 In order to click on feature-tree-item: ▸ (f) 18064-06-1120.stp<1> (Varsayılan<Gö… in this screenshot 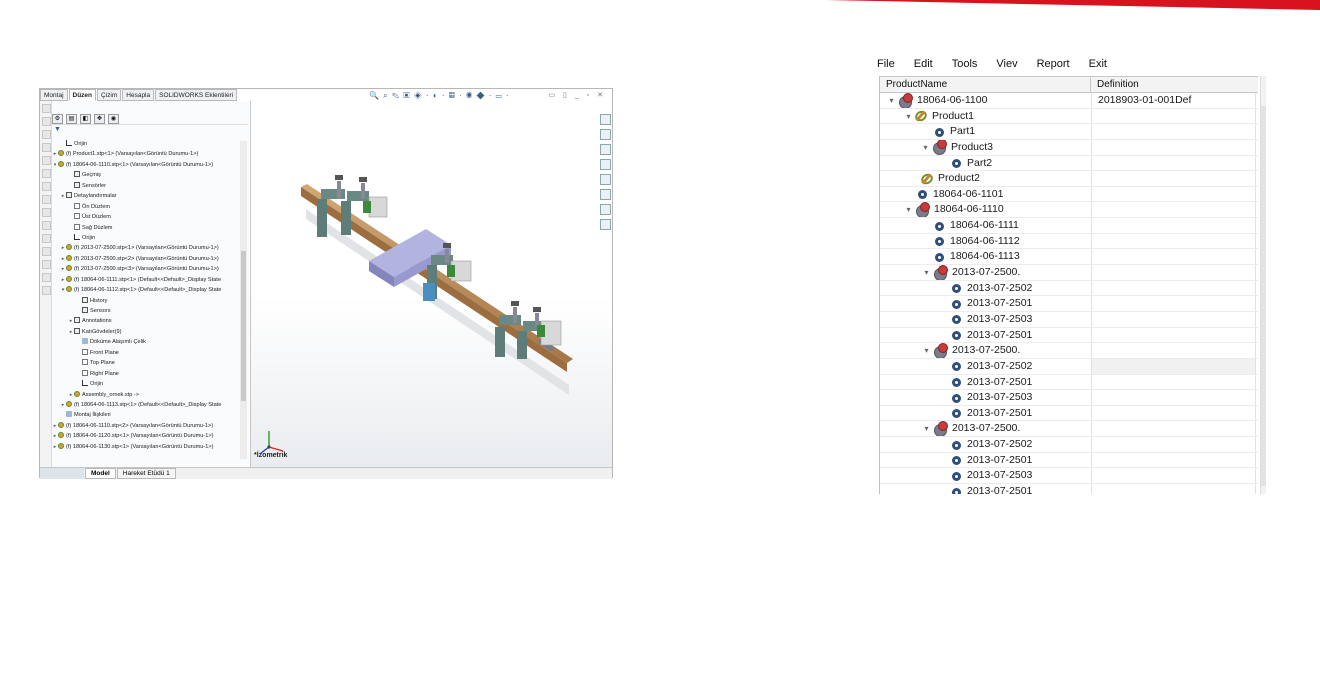, I will do `click(144, 436)`.